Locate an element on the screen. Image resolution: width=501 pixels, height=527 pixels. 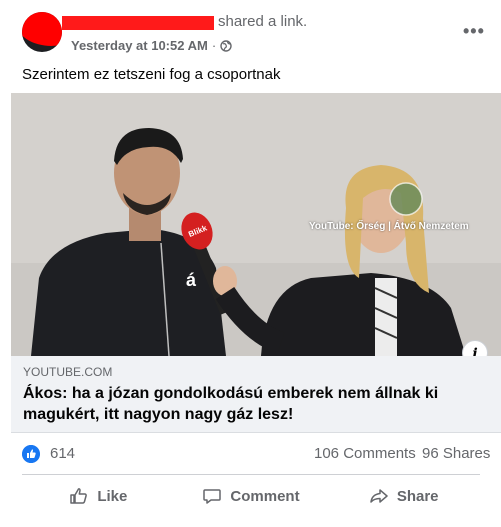
like-count: 614 is located at coordinates (62, 453).